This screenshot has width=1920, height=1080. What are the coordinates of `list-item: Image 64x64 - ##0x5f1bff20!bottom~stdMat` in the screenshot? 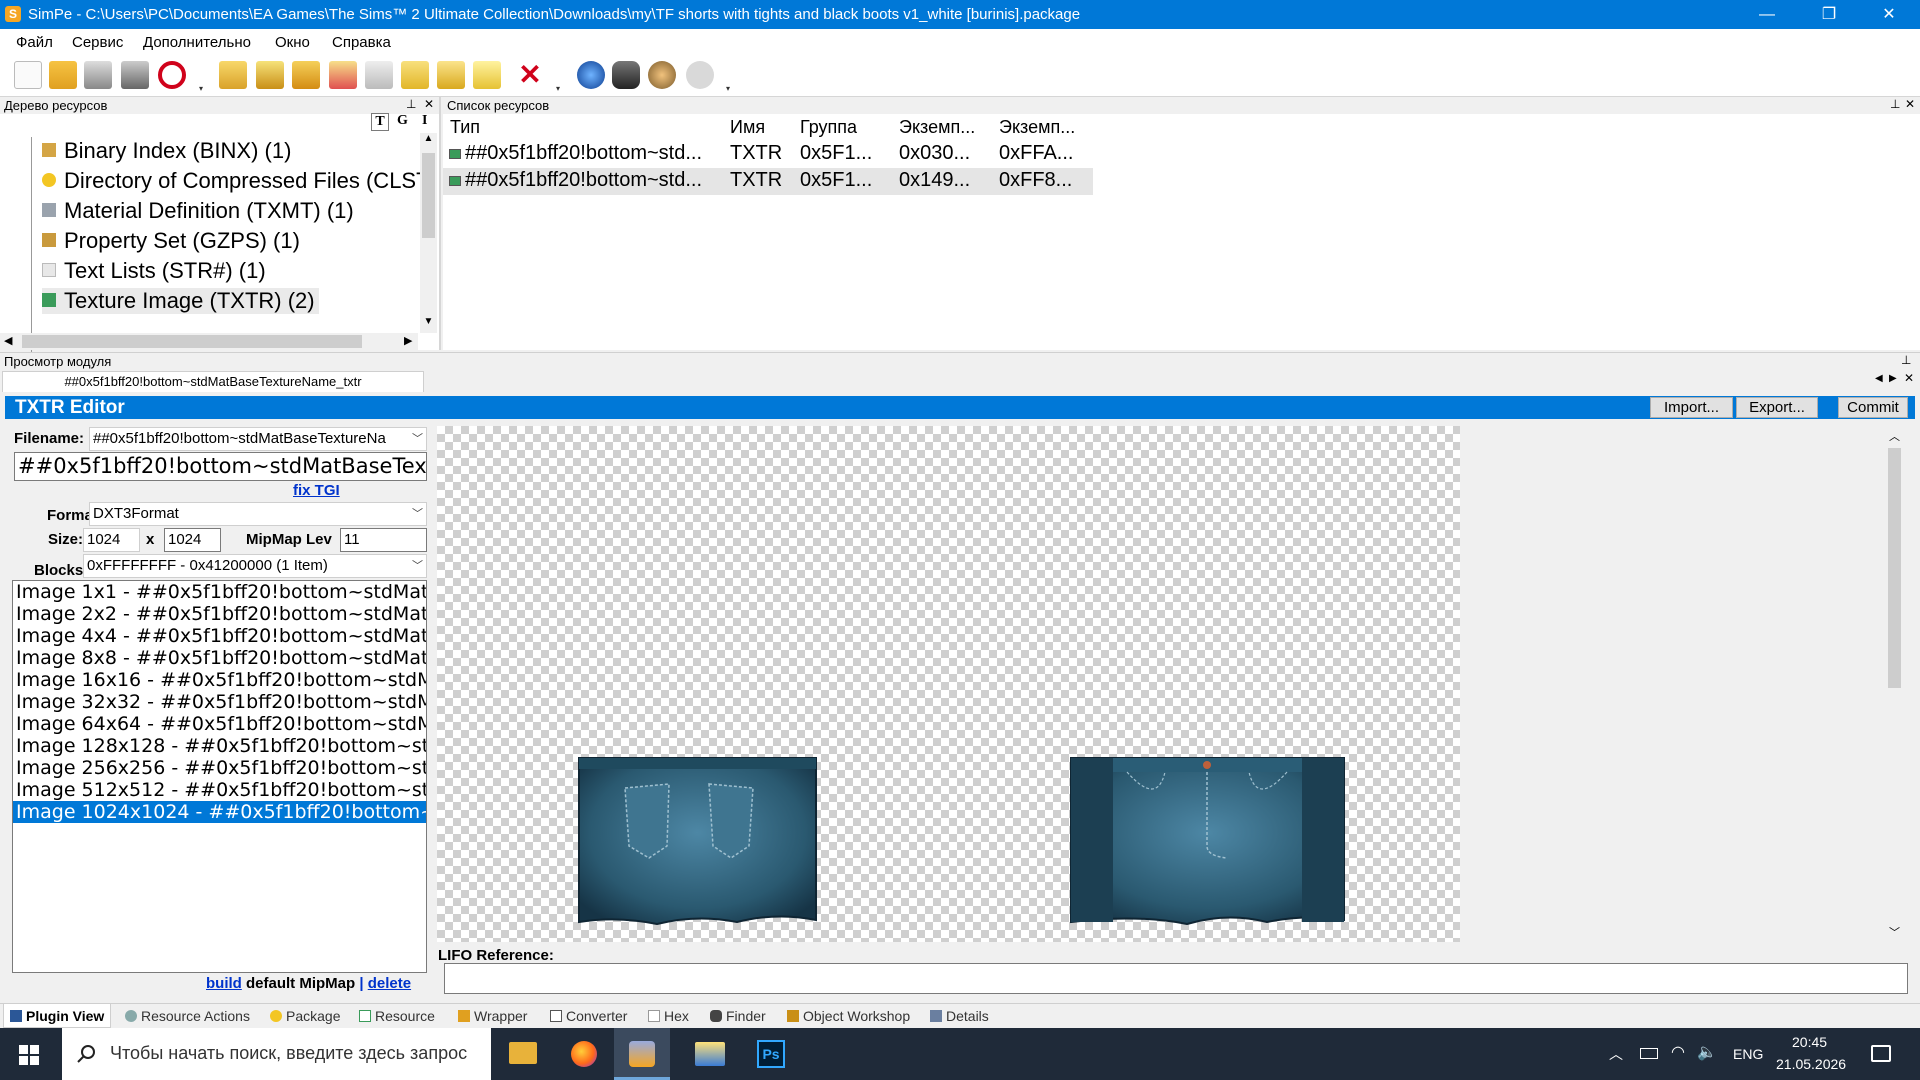 It's located at (221, 724).